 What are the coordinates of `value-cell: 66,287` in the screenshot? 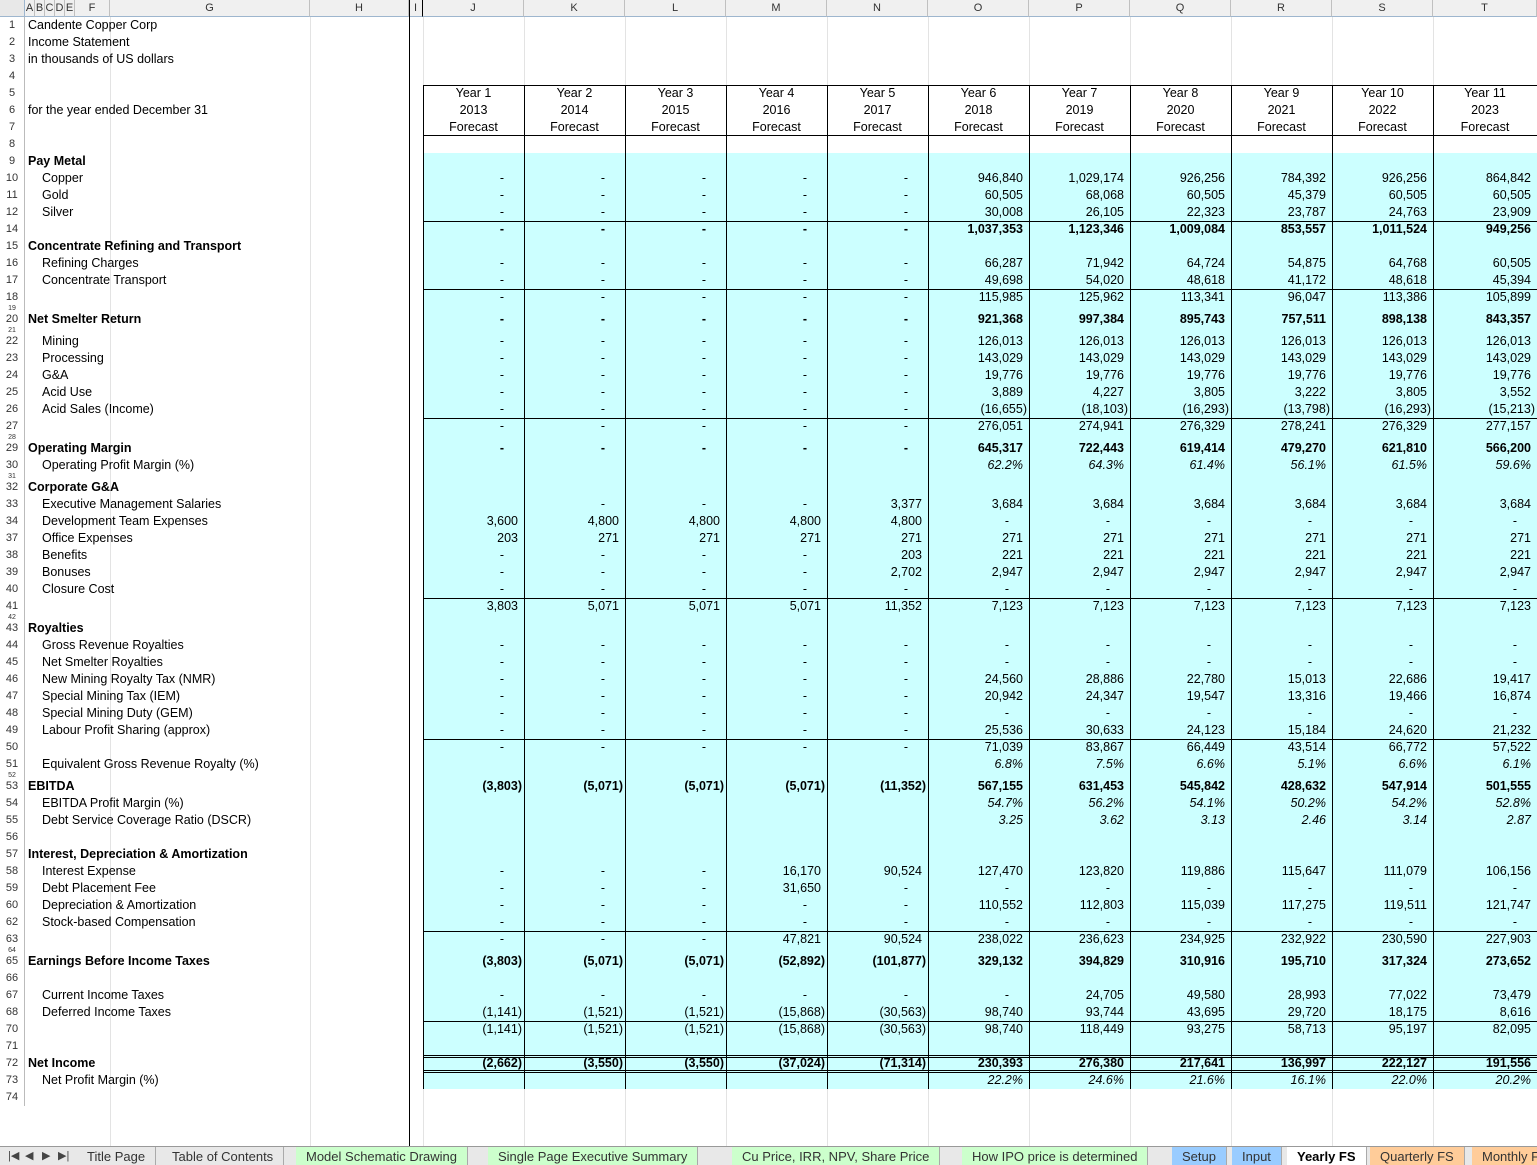 It's located at (975, 263).